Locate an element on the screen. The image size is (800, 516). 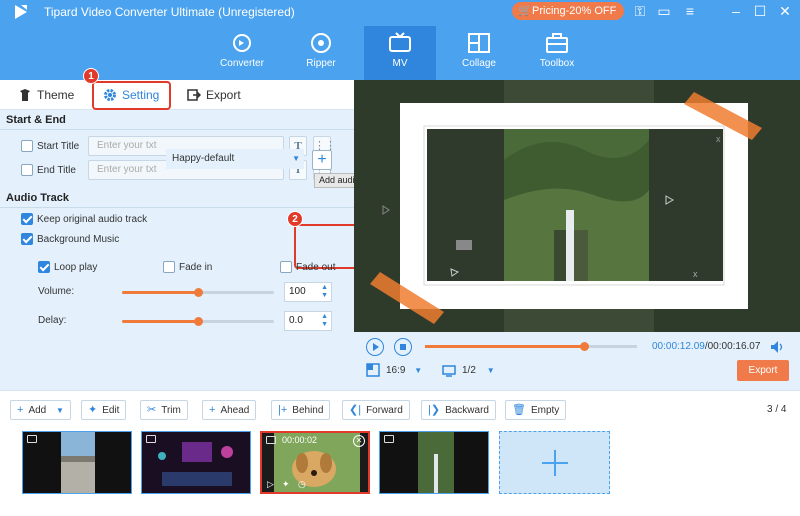
behind-label: Behind is located at coordinates (308, 410).